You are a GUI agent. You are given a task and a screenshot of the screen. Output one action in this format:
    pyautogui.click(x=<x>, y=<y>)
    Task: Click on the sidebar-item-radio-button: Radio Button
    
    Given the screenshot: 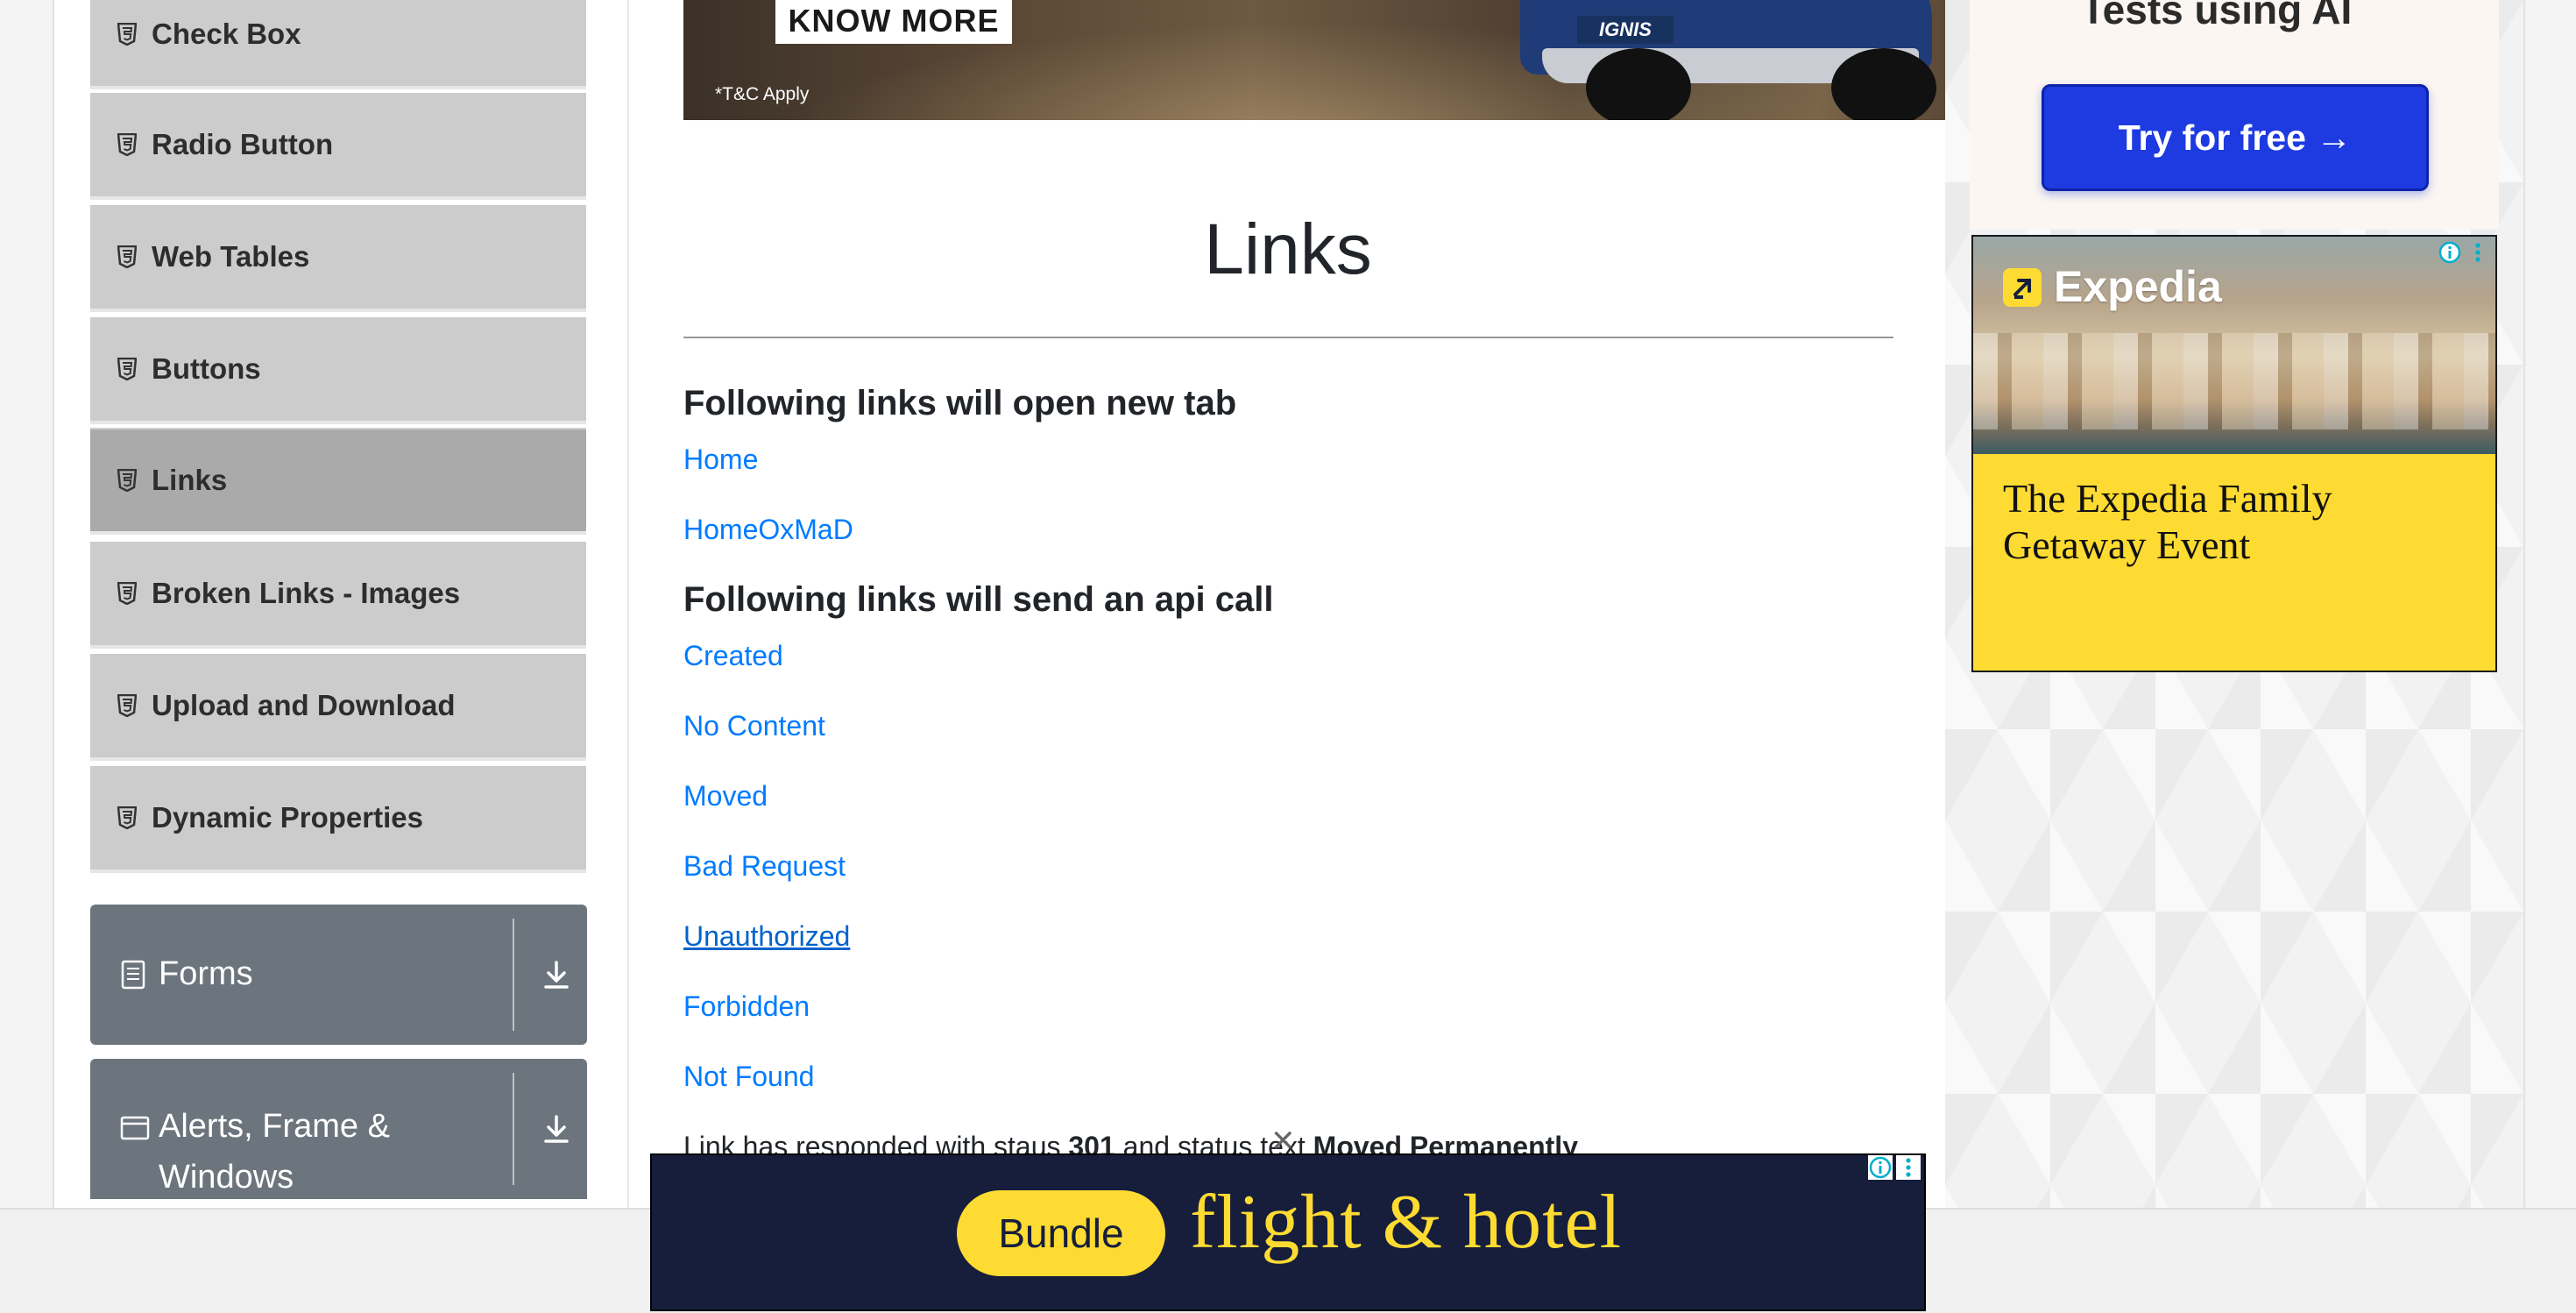 What is the action you would take?
    pyautogui.click(x=338, y=146)
    